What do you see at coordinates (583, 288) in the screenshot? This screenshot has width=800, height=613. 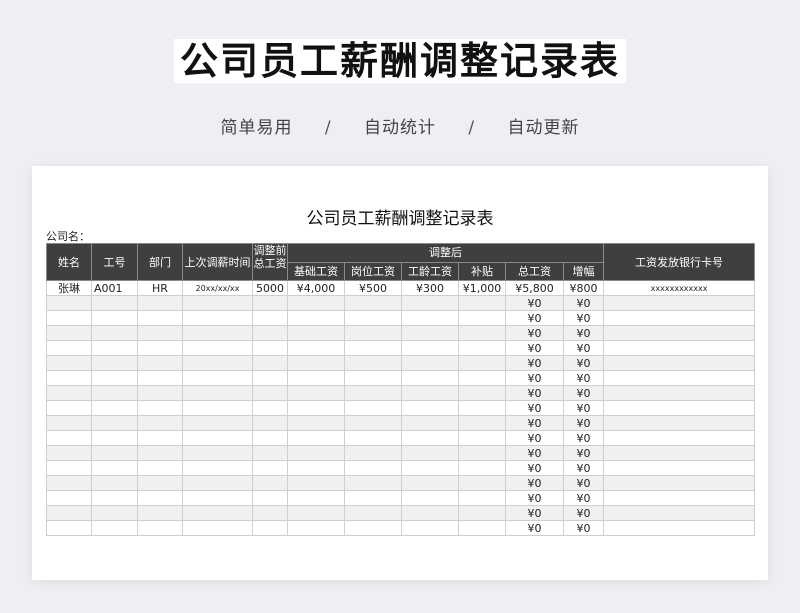 I see `cell-increase: ¥800` at bounding box center [583, 288].